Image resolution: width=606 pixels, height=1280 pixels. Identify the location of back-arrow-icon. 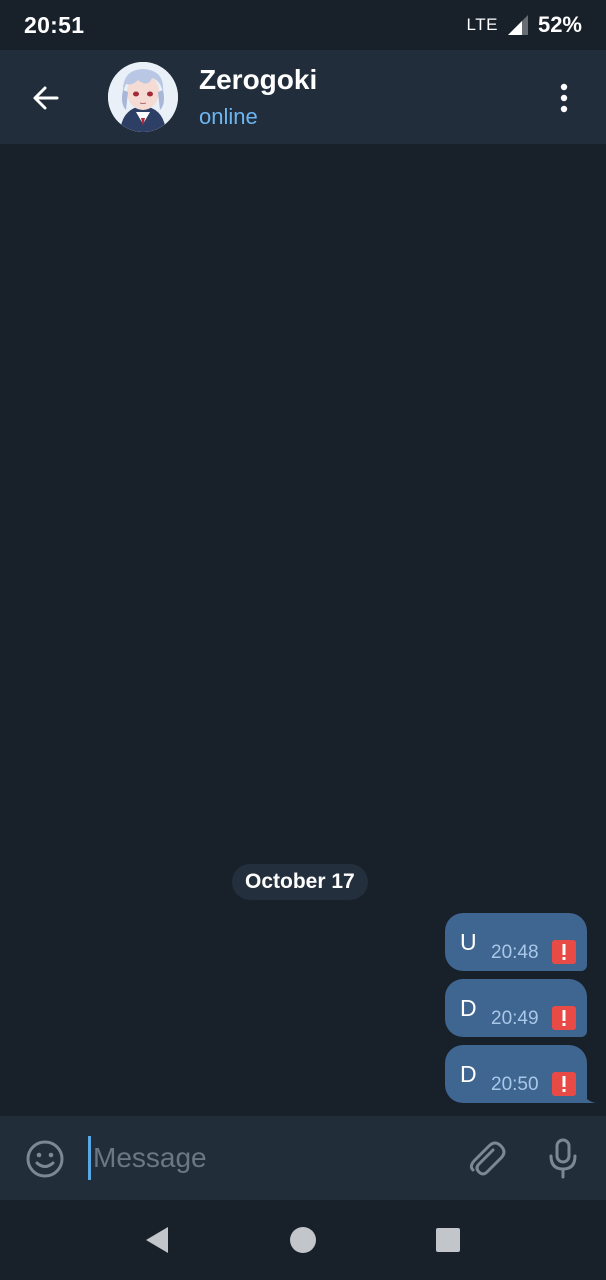
(46, 98).